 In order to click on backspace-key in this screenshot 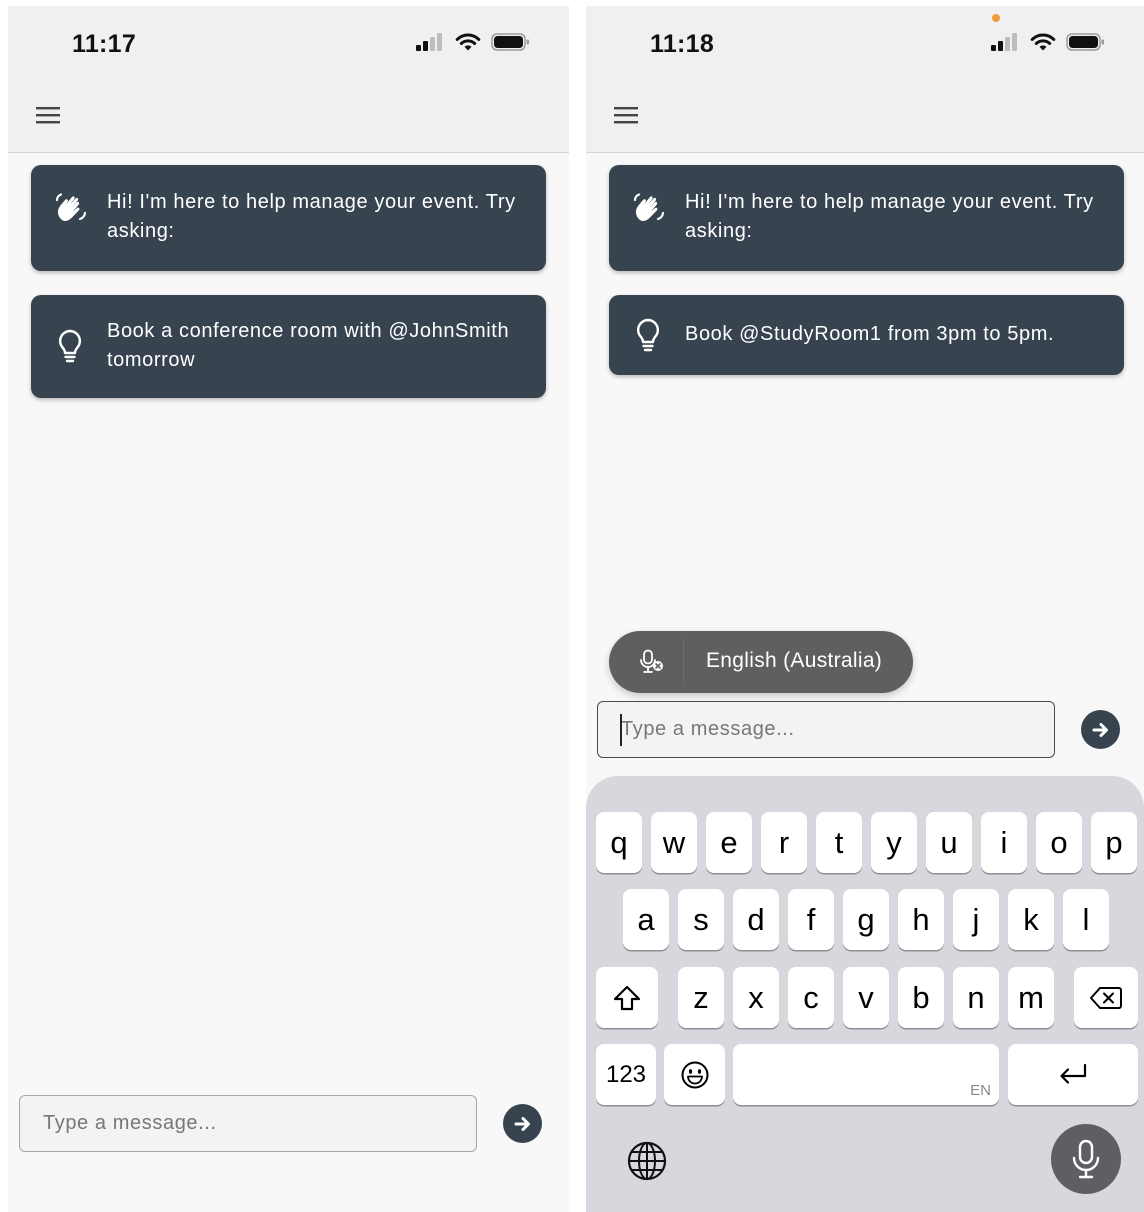, I will do `click(1106, 997)`.